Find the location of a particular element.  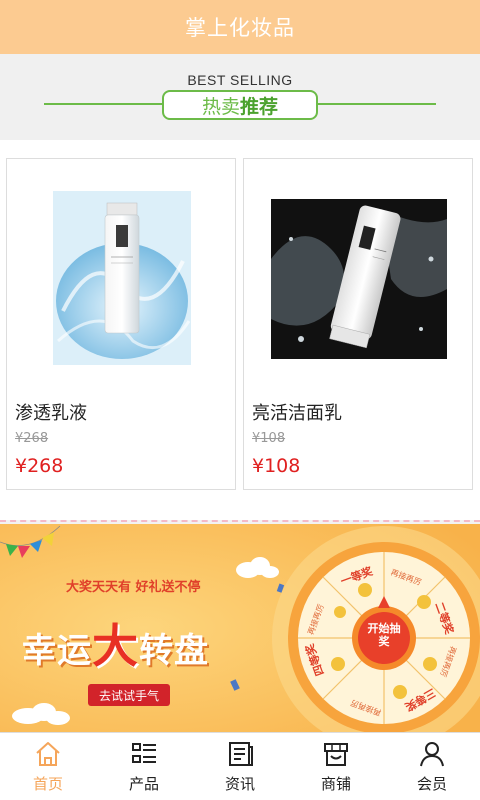

divider-left is located at coordinates (103, 104).